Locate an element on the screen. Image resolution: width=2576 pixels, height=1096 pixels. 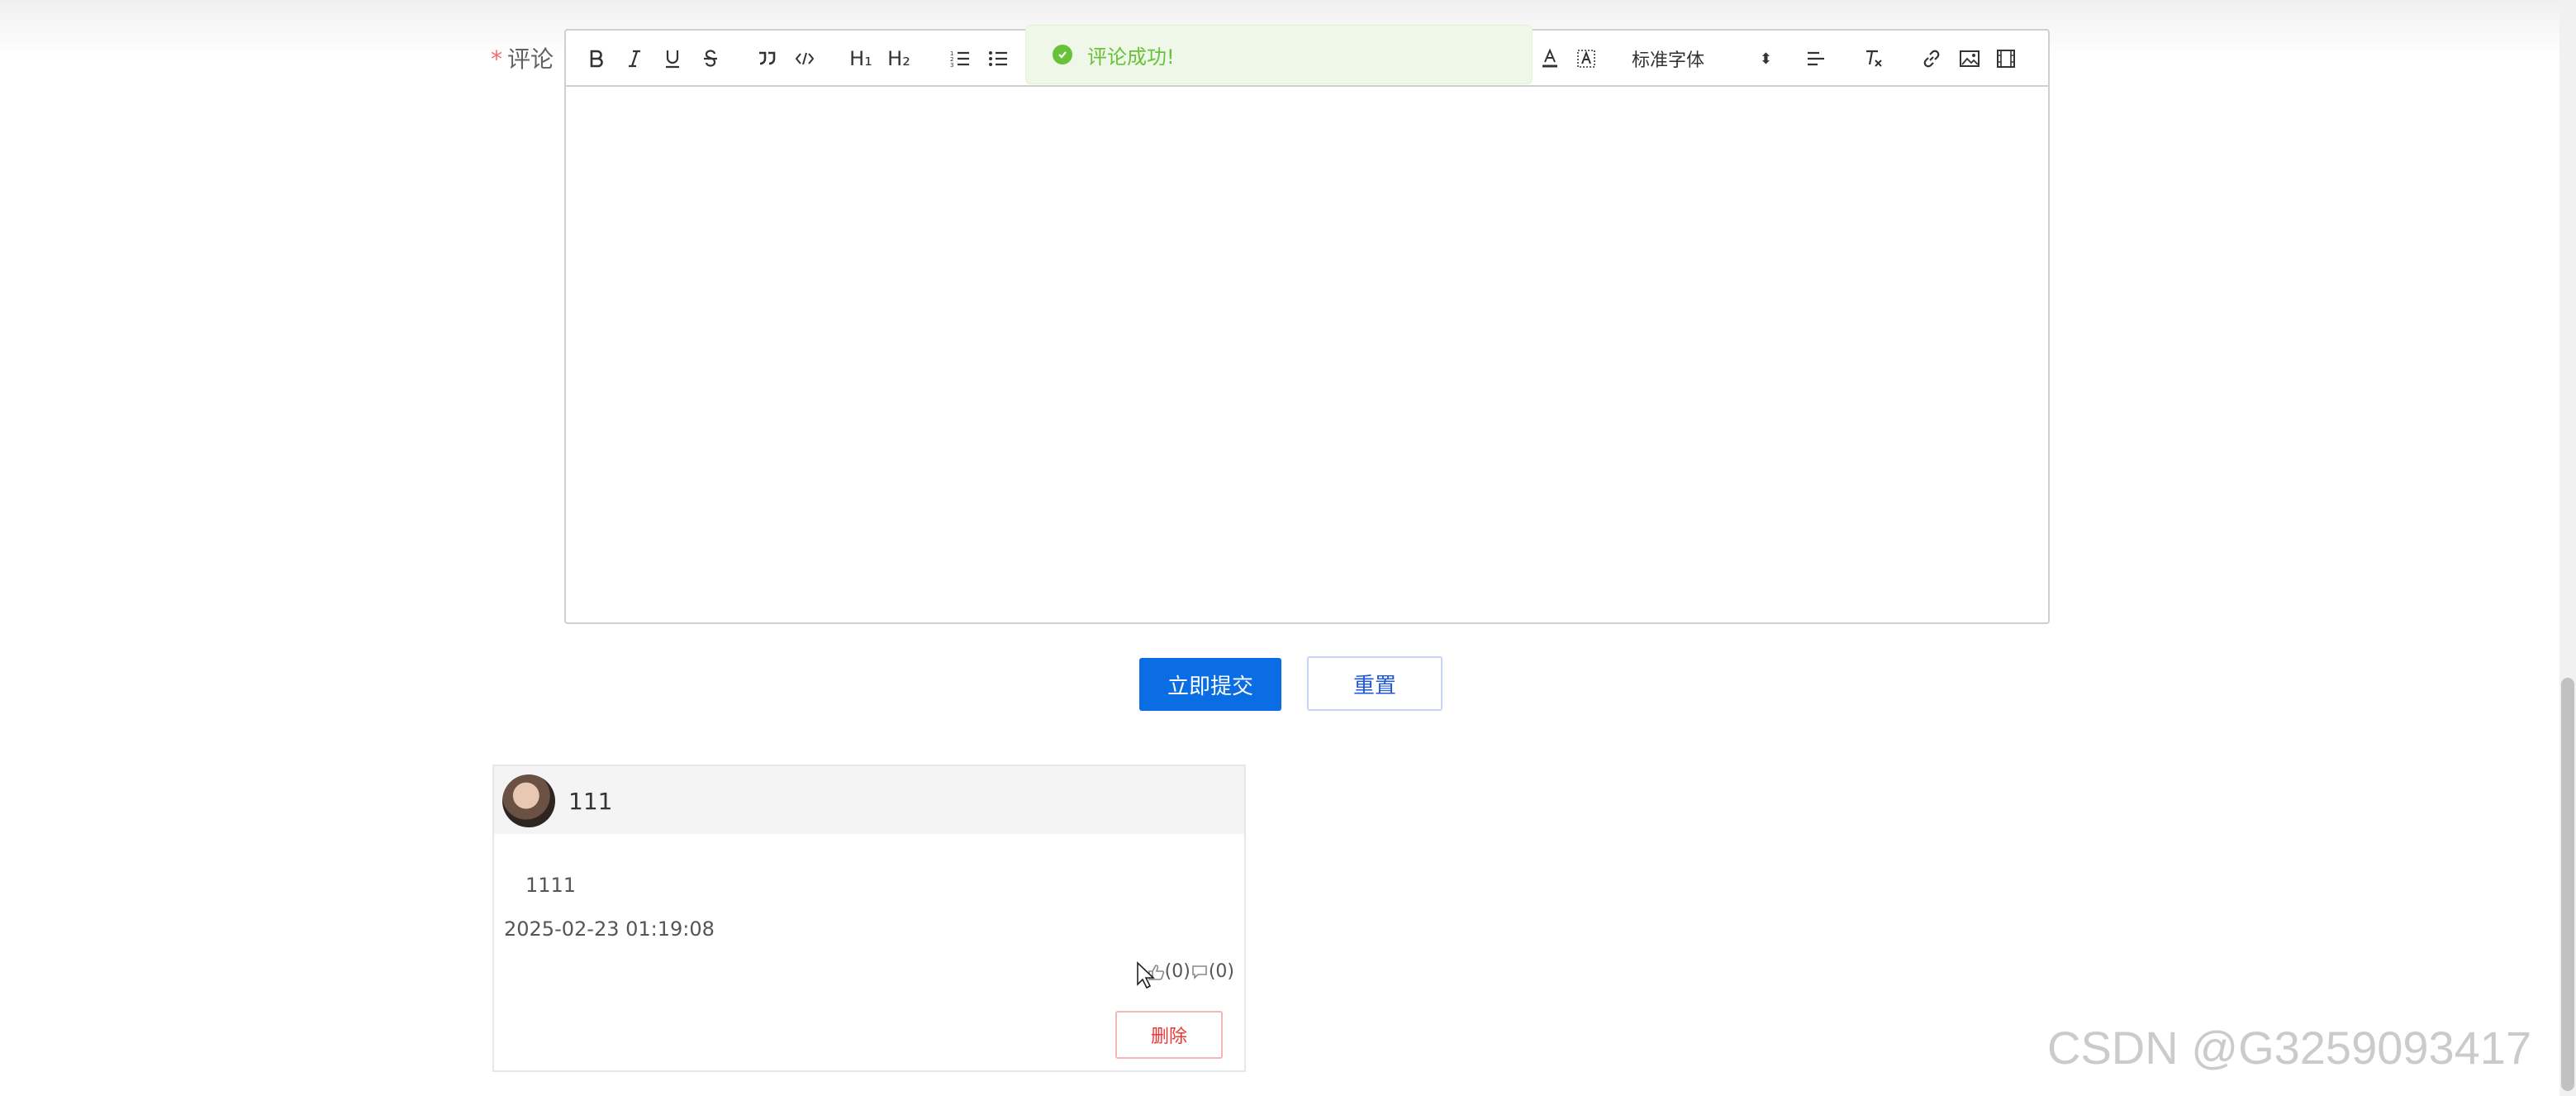
success-toast: 评论成功! is located at coordinates (1279, 54).